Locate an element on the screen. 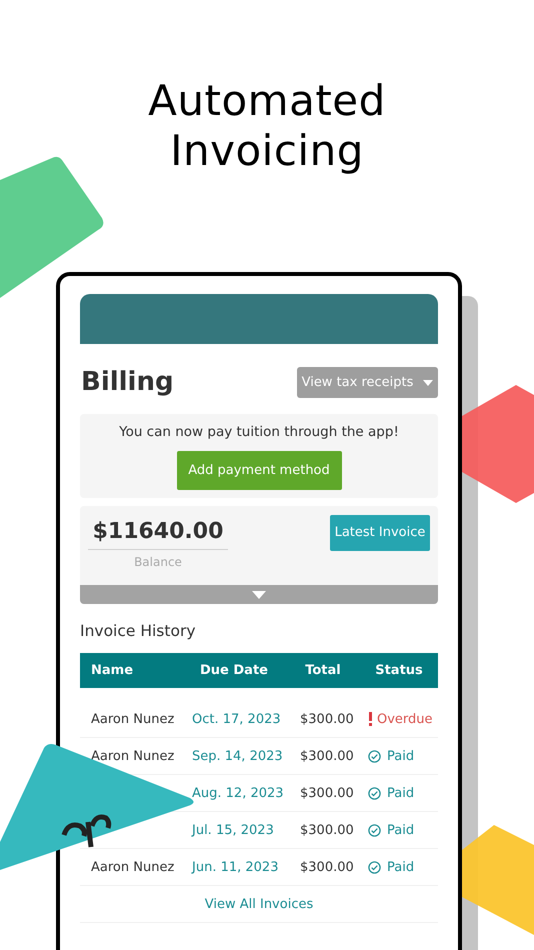 This screenshot has width=534, height=950. balance-label: Balance is located at coordinates (158, 562).